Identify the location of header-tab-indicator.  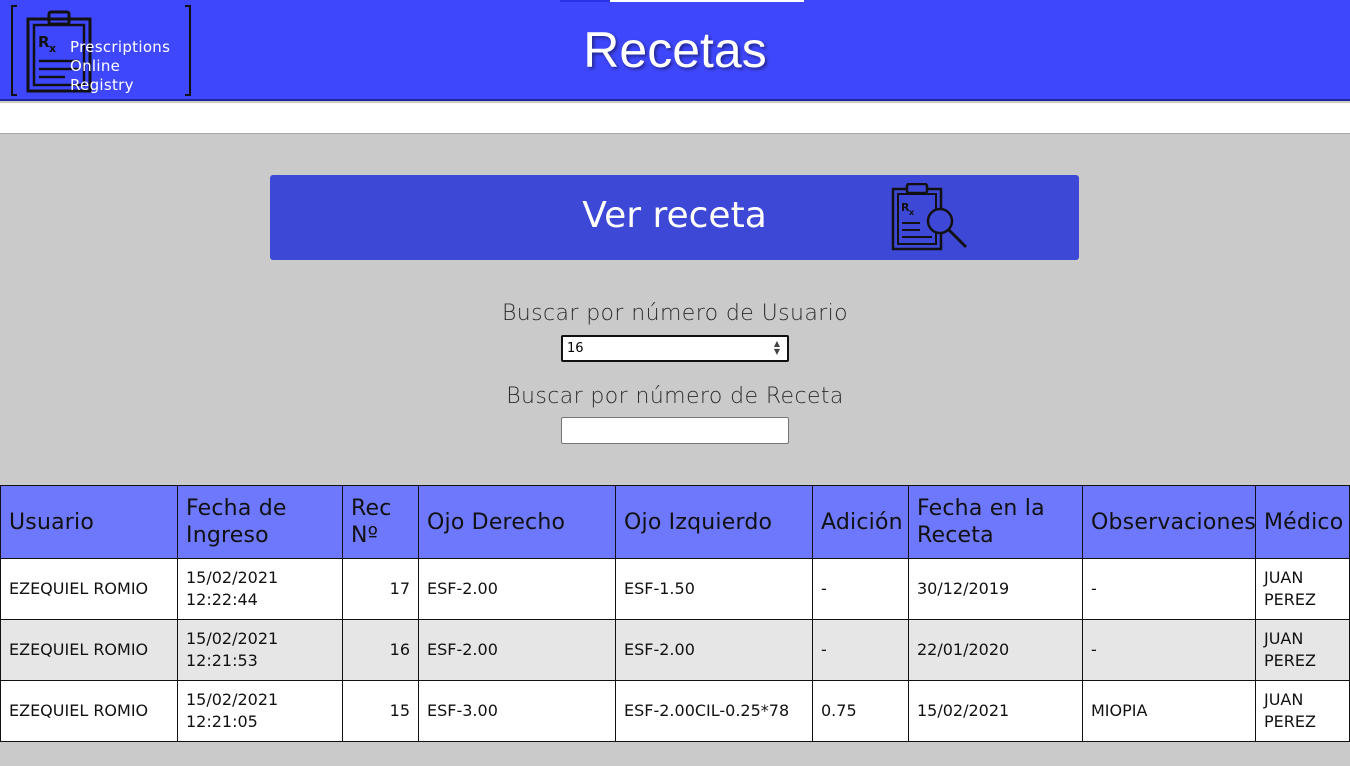
(707, 1).